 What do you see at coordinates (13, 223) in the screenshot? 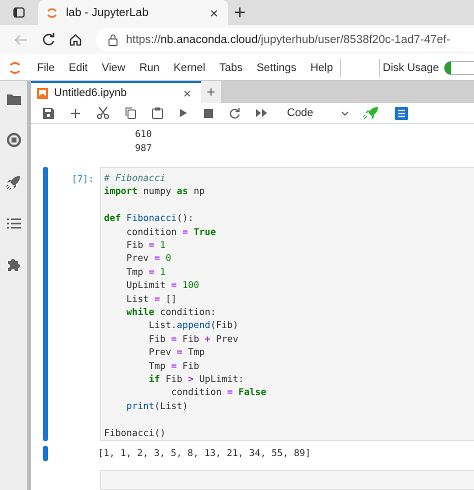
I see `list-icon` at bounding box center [13, 223].